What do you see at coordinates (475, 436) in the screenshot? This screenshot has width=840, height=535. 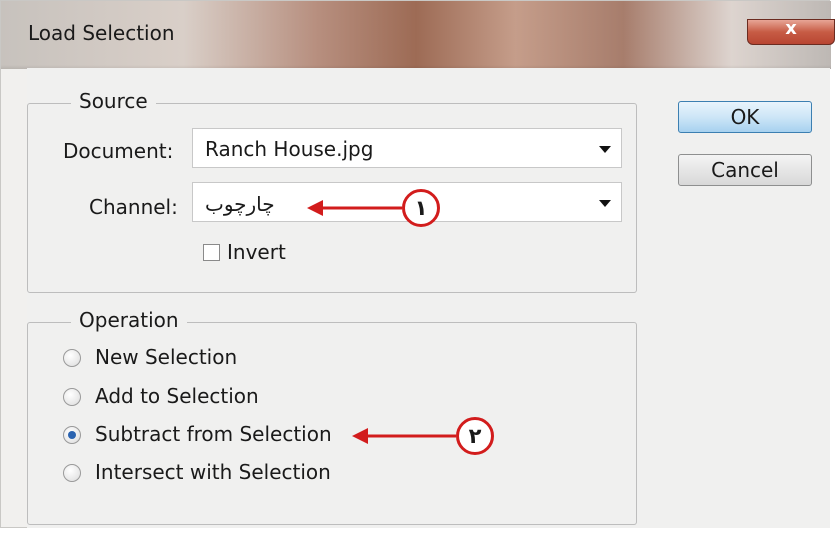 I see `annotation-marker-2: ٢` at bounding box center [475, 436].